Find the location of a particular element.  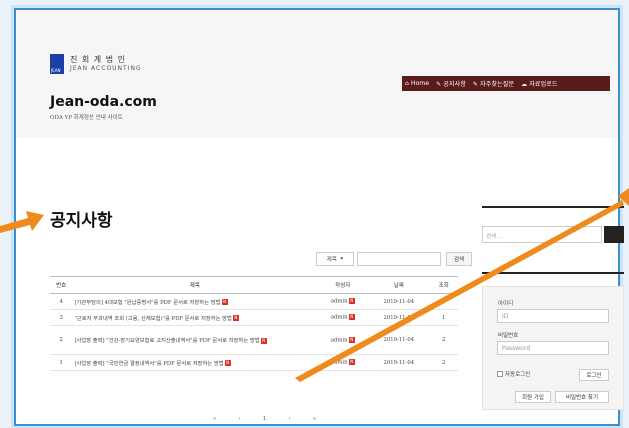

board-search: 제목 ▾ 검색 is located at coordinates (394, 259).